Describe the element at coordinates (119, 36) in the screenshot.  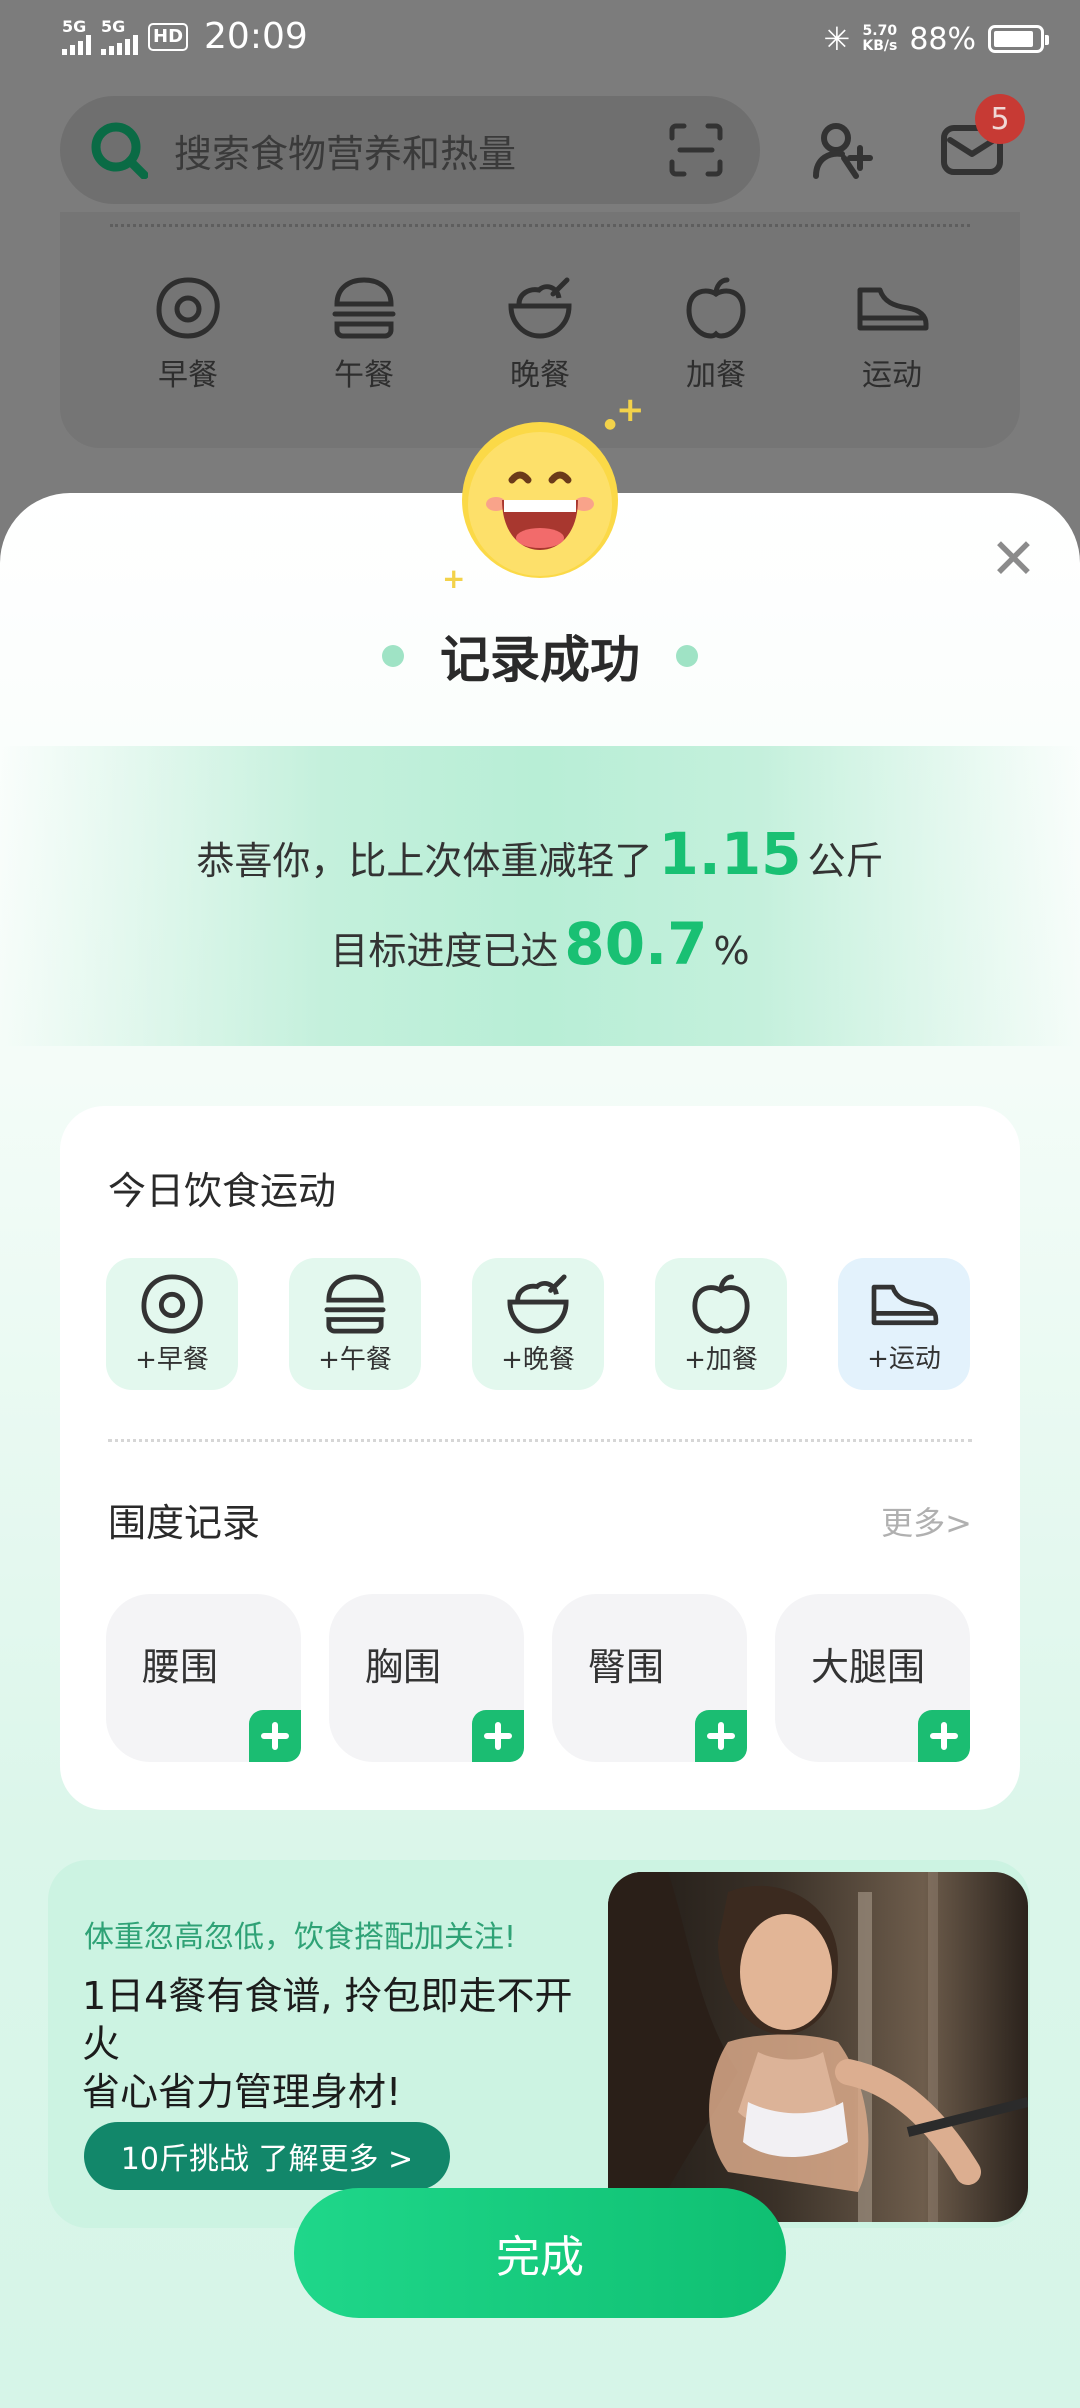
I see `signal-icon-2: 5G` at that location.